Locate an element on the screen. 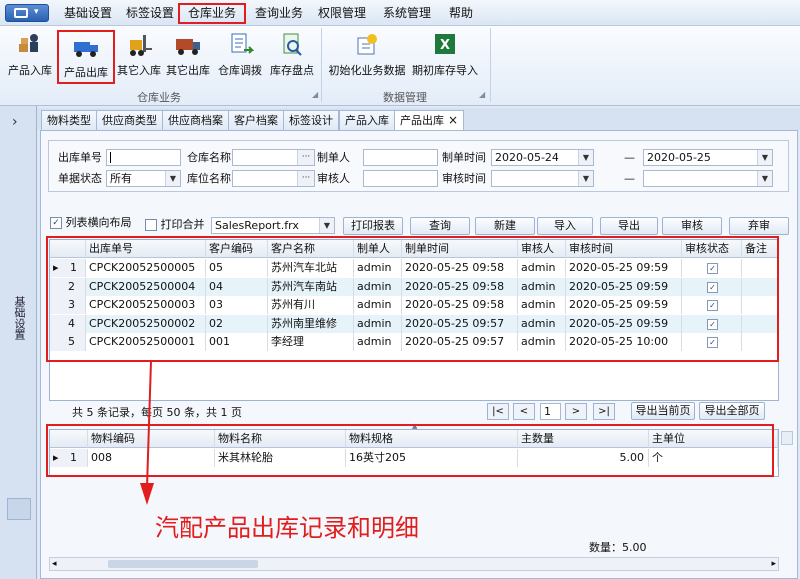  tab-product-outbound-label: 产品出库 is located at coordinates (422, 120).